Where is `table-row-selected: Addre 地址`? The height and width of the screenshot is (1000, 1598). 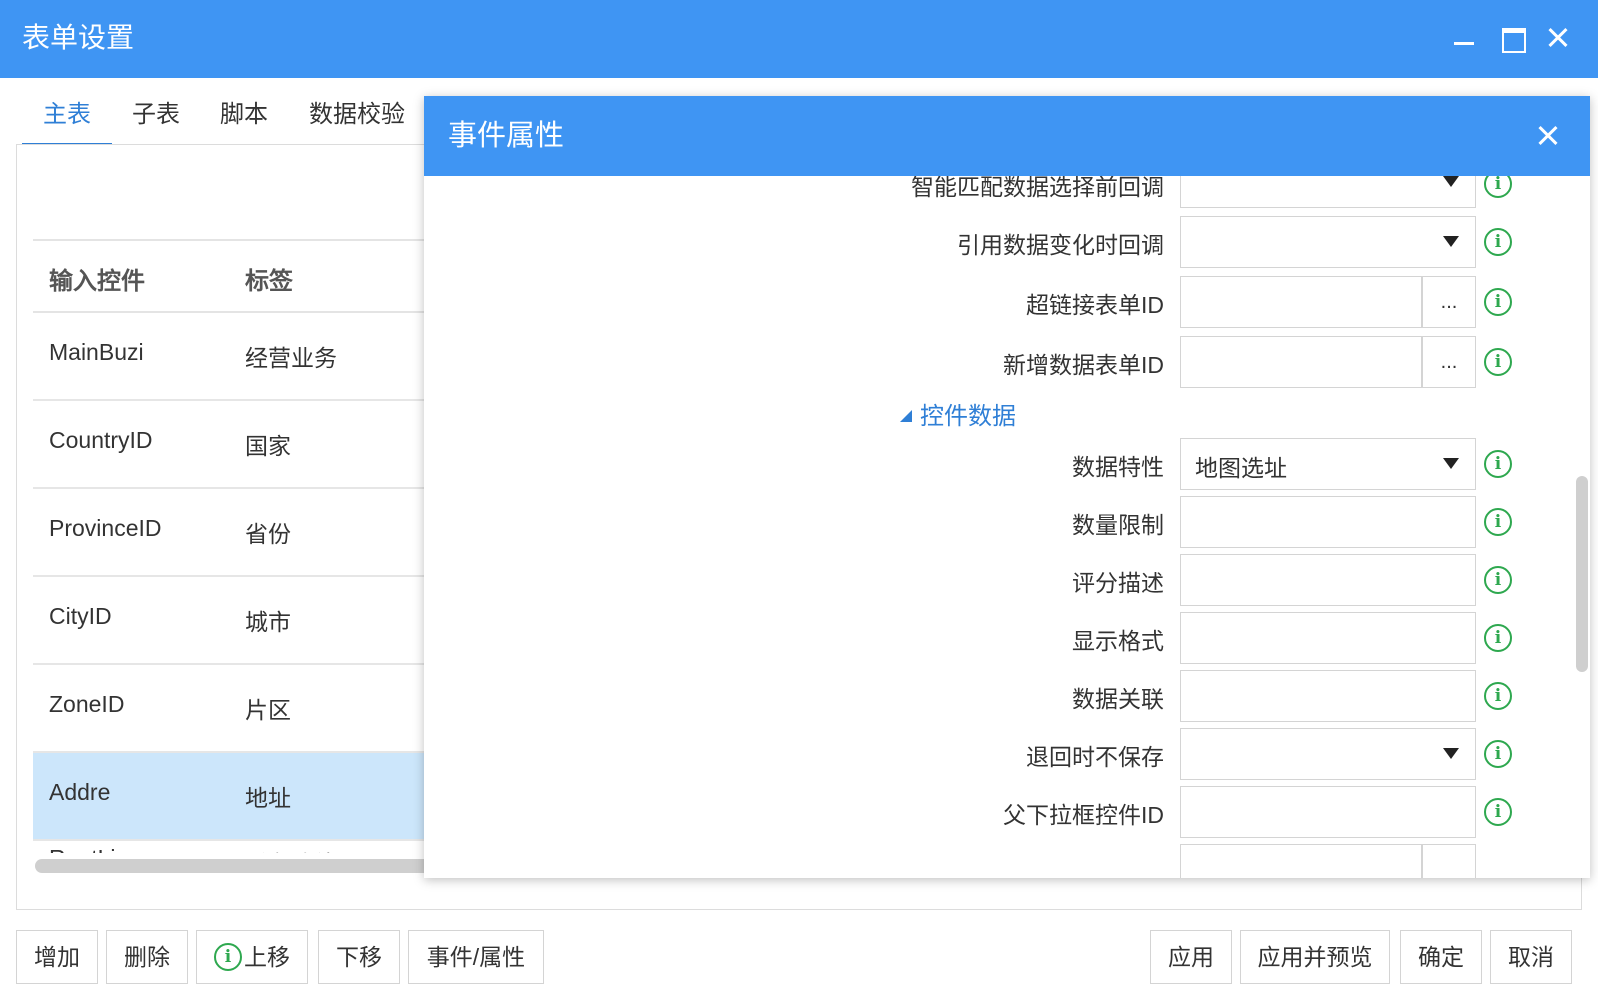
table-row-selected: Addre 地址 is located at coordinates (243, 797).